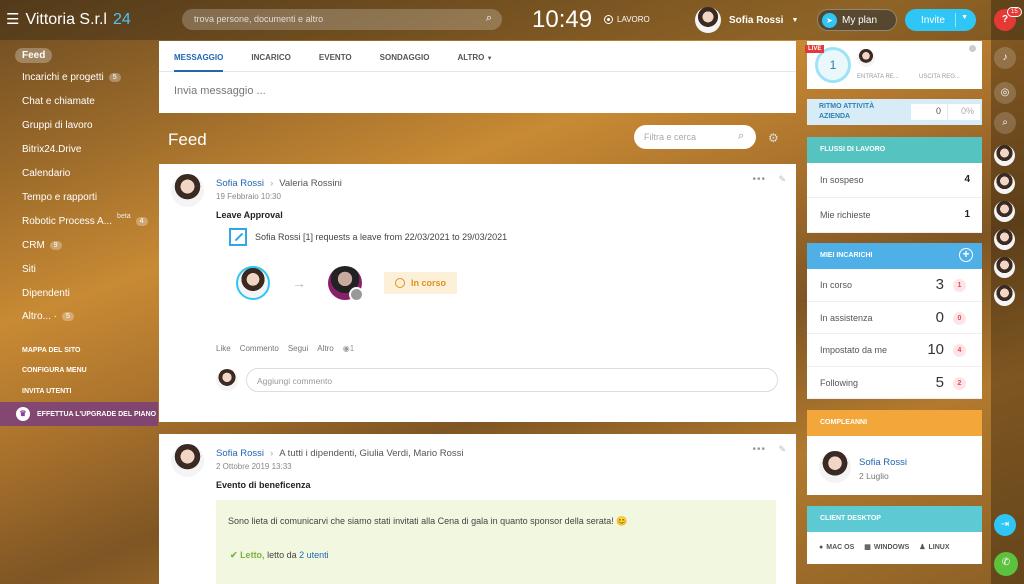 This screenshot has width=1024, height=584. I want to click on task-row: In assistenza 0 0, so click(894, 318).